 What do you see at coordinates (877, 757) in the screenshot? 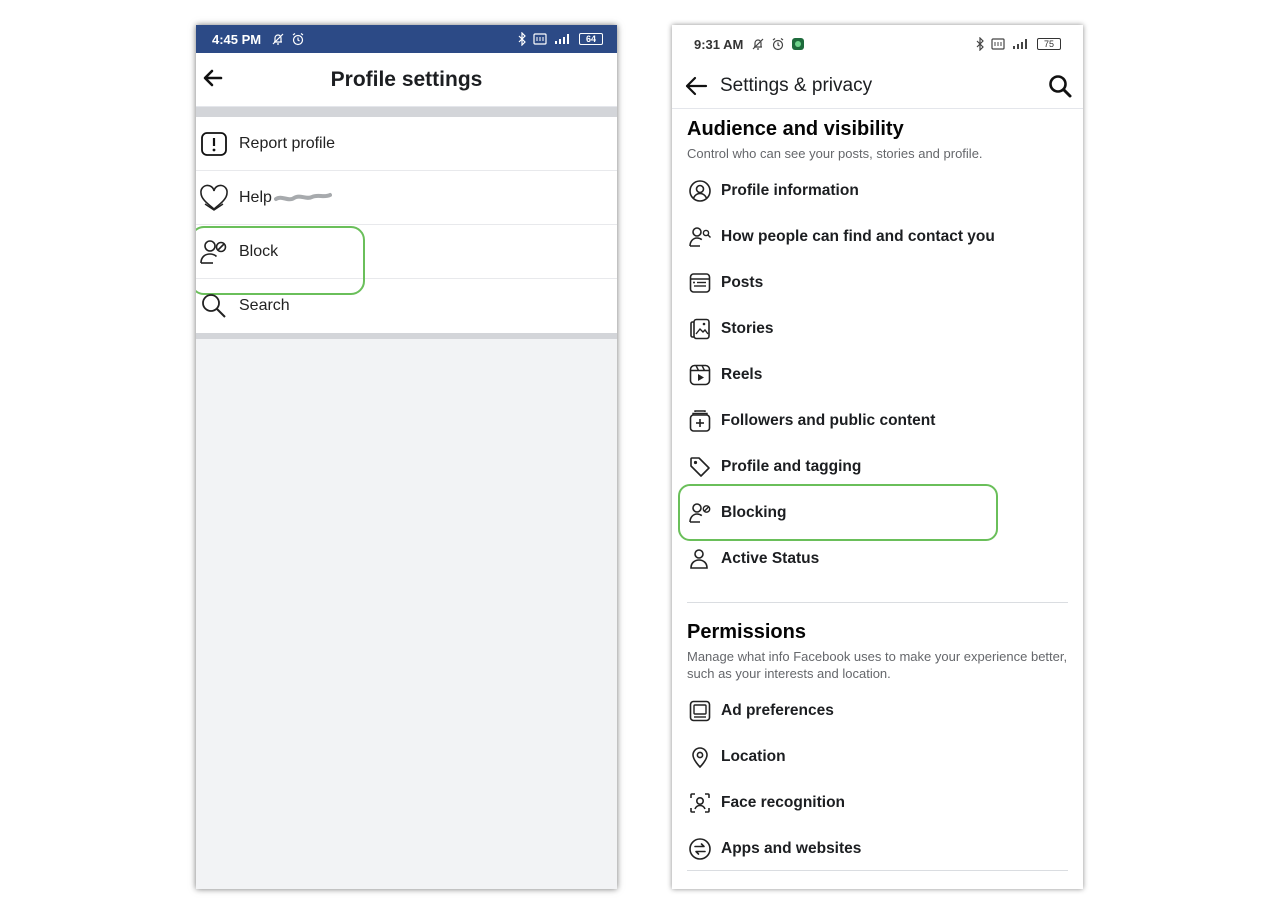
I see `settings-item-location: Location` at bounding box center [877, 757].